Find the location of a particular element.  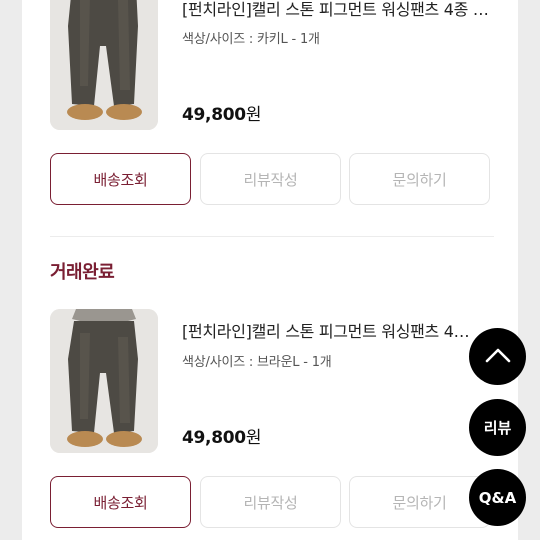

product-option: 색상/사이즈 : 브라운L - 1개 is located at coordinates (257, 362).